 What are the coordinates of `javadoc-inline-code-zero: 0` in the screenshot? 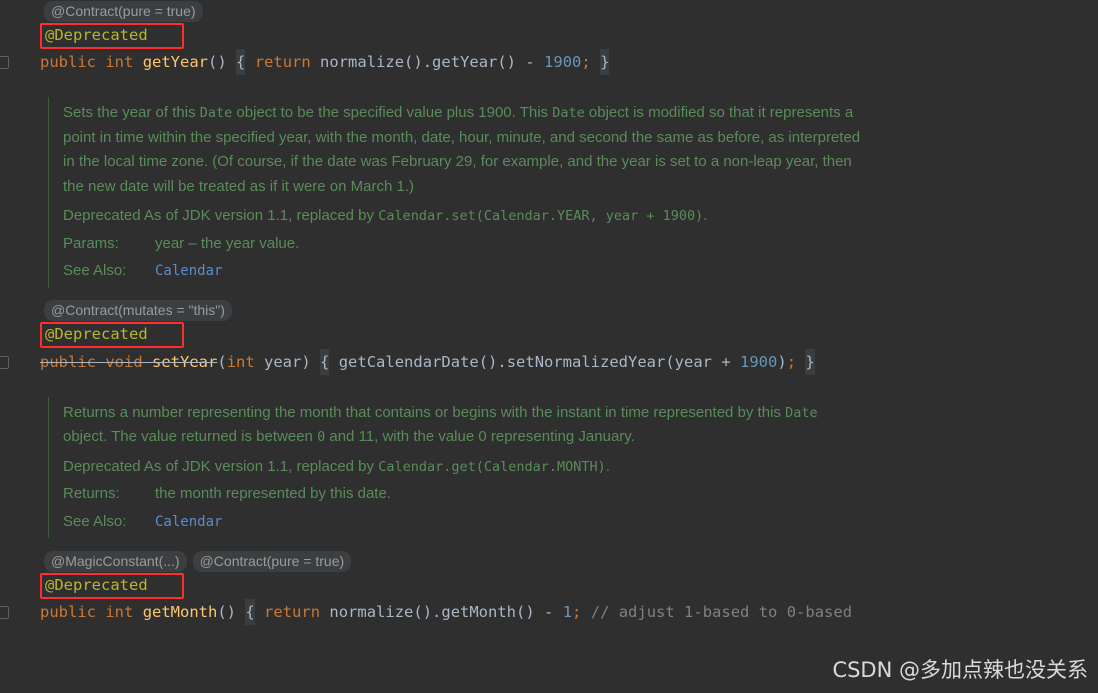 It's located at (321, 437).